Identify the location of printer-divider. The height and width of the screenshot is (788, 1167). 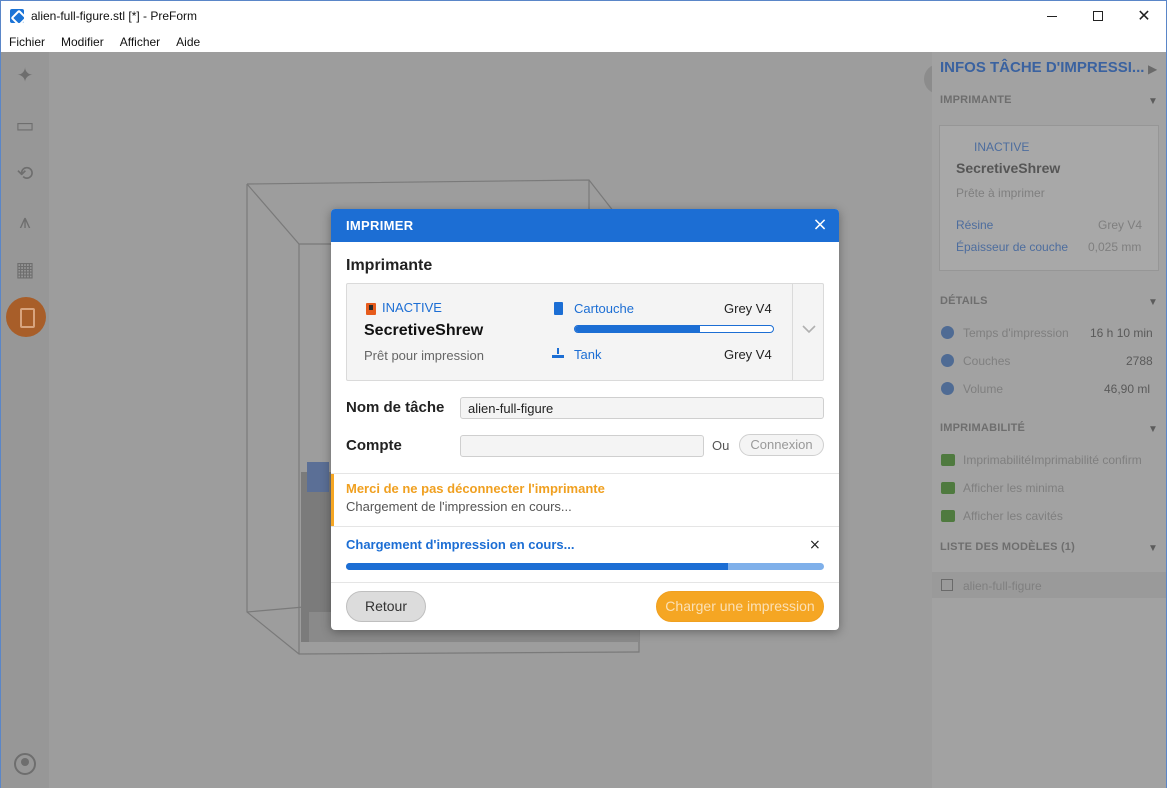
(792, 332).